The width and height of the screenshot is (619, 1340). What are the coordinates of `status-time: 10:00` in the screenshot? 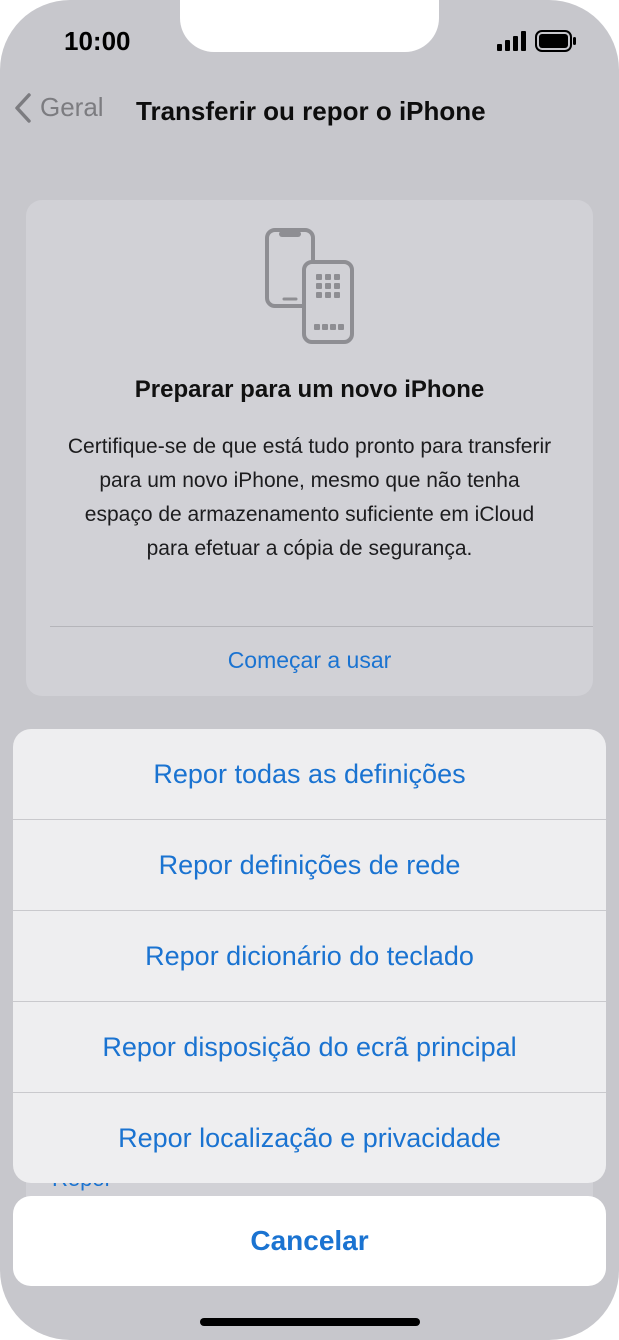 It's located at (97, 41).